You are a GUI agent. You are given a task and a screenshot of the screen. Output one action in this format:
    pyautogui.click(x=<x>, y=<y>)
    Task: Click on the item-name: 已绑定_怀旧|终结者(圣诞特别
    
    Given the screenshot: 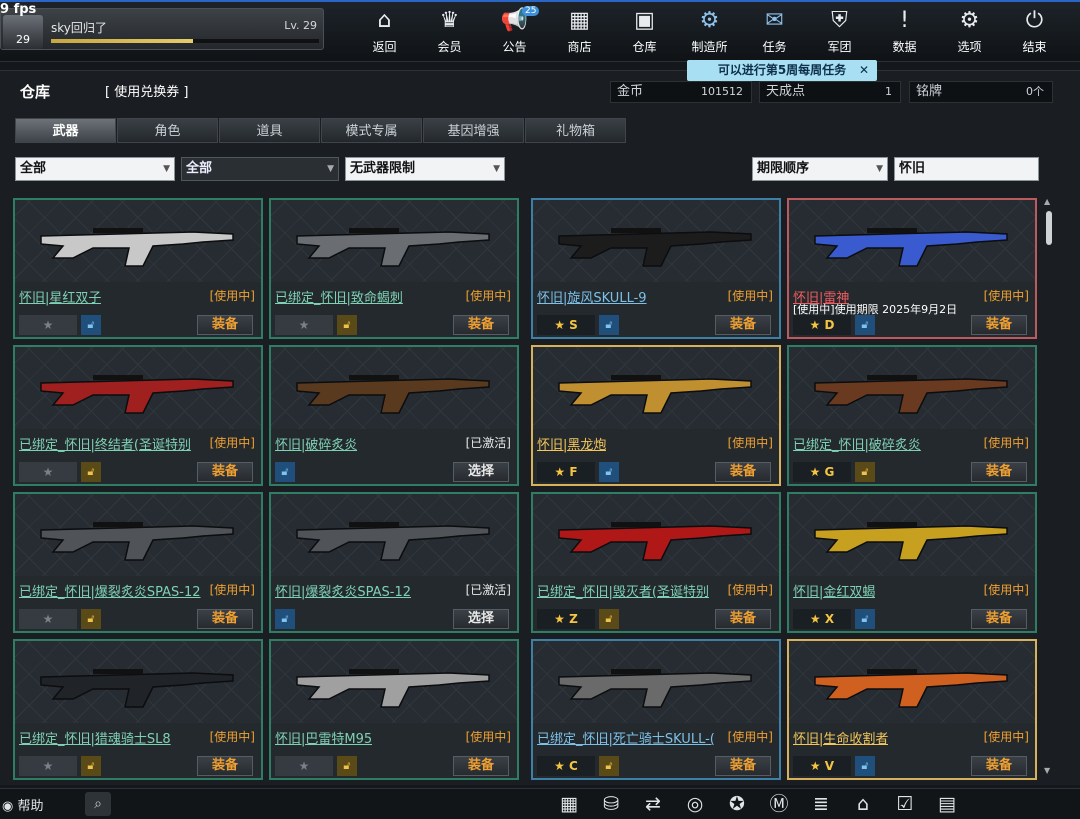 What is the action you would take?
    pyautogui.click(x=105, y=443)
    